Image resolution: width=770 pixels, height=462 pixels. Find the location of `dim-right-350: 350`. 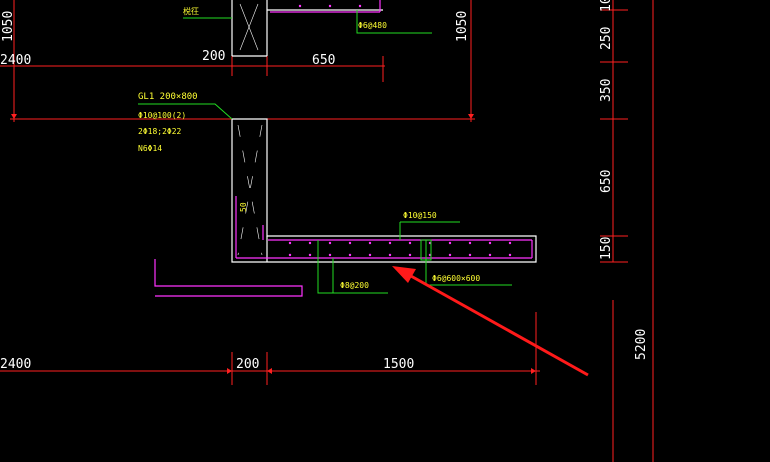

dim-right-350: 350 is located at coordinates (606, 90).